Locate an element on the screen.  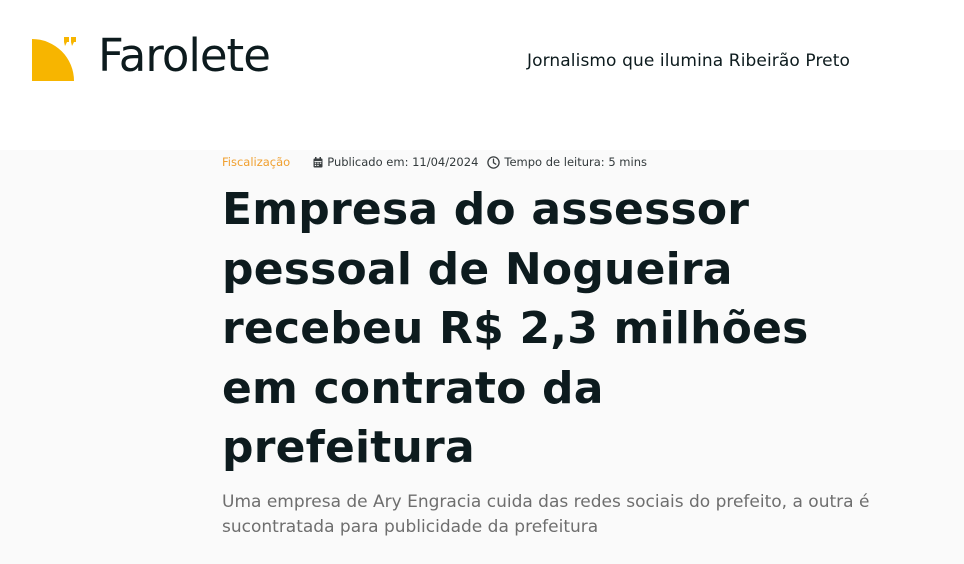
reading-time-text: Tempo de leitura: 5 mins is located at coordinates (575, 162).